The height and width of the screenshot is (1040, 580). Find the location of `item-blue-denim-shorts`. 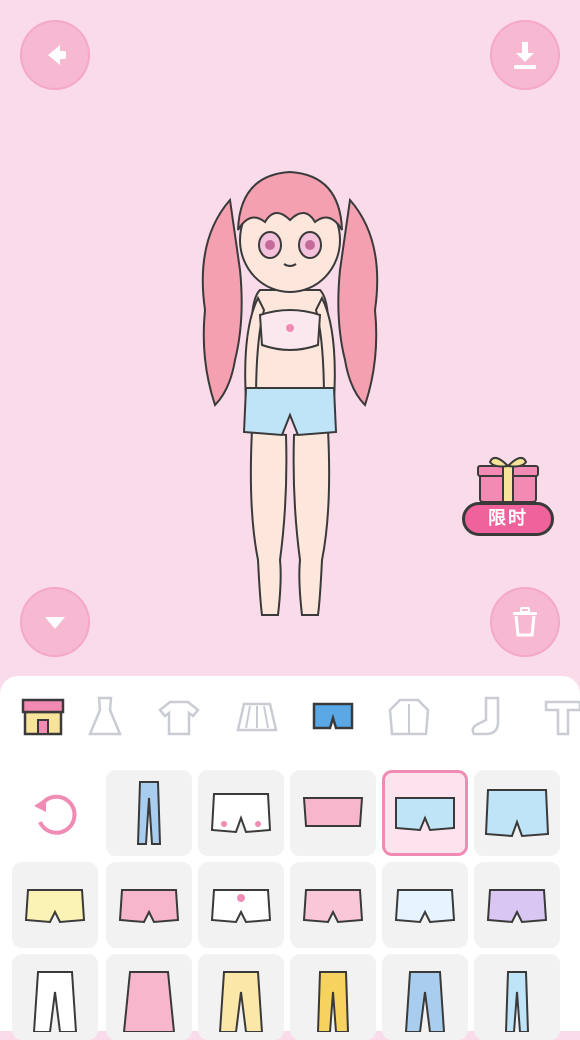

item-blue-denim-shorts is located at coordinates (425, 813).